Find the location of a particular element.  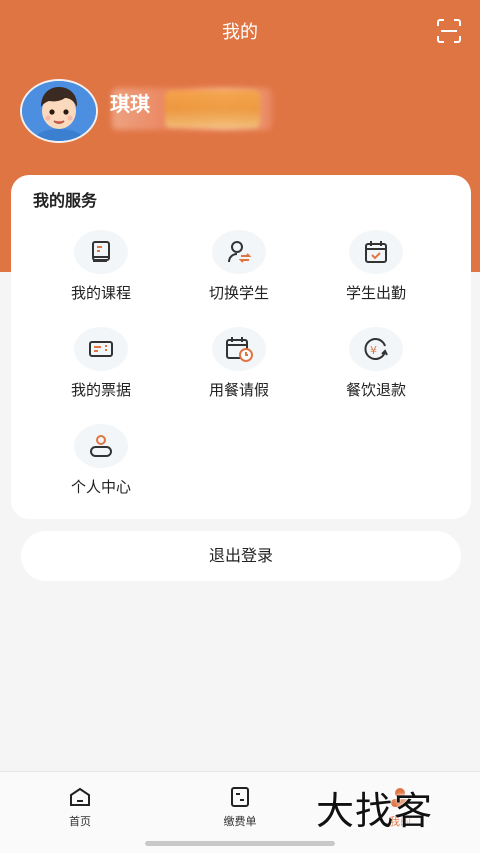

tab-label: 首页 is located at coordinates (80, 821).